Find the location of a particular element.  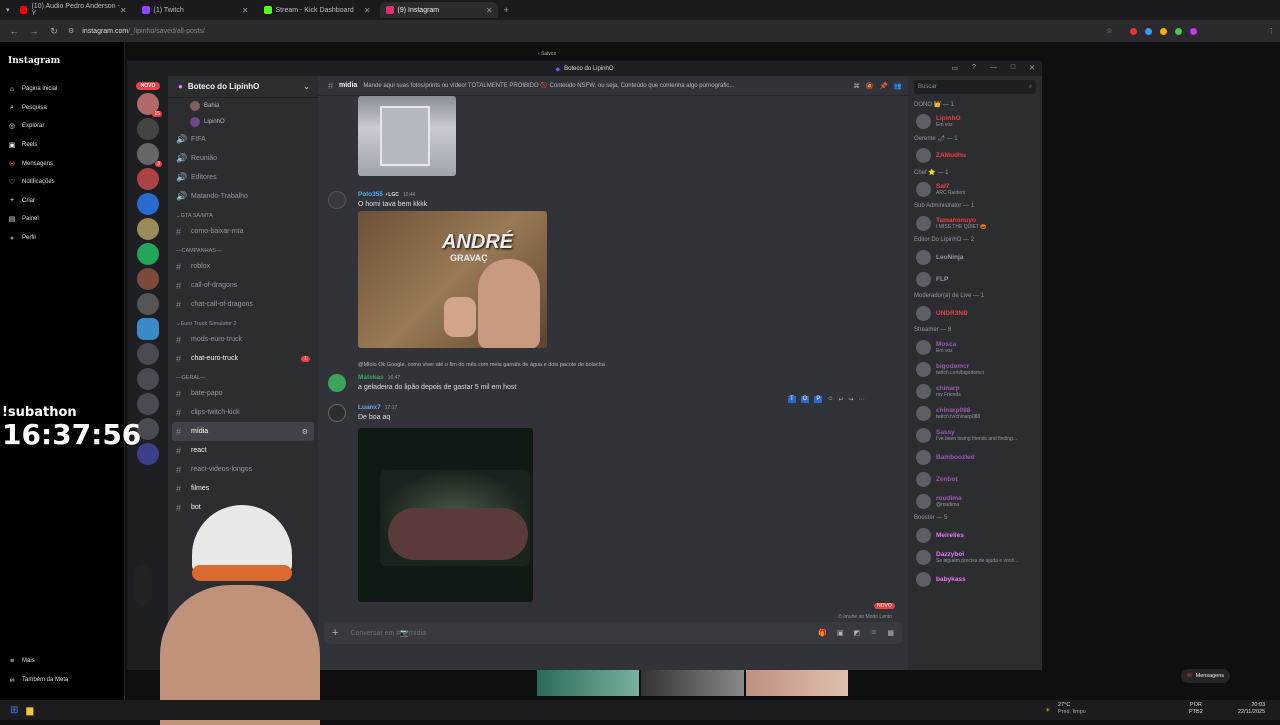

role-header: Moderador(a) de Live — 1 is located at coordinates (975, 296).